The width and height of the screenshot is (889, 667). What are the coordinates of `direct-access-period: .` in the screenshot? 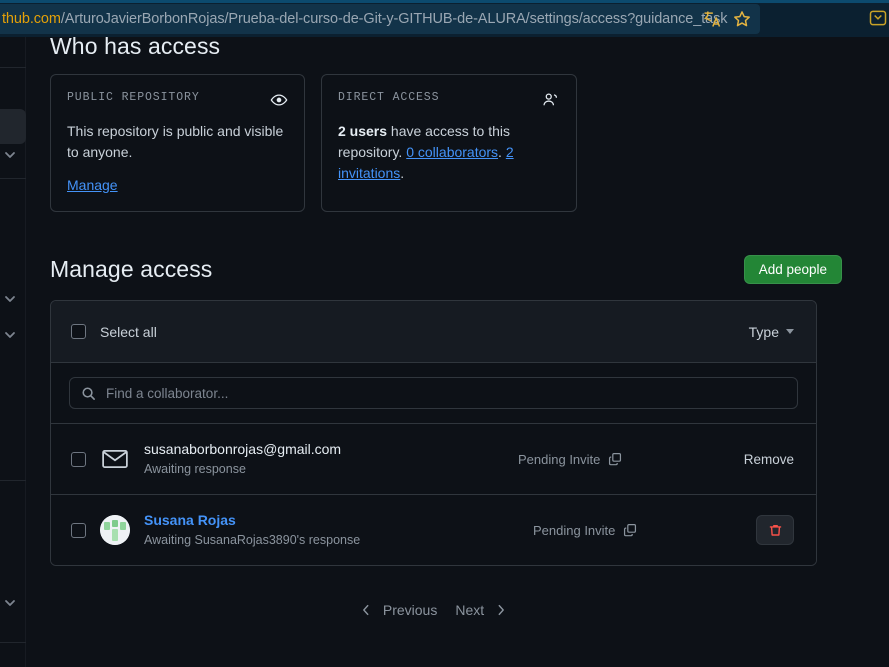 It's located at (402, 173).